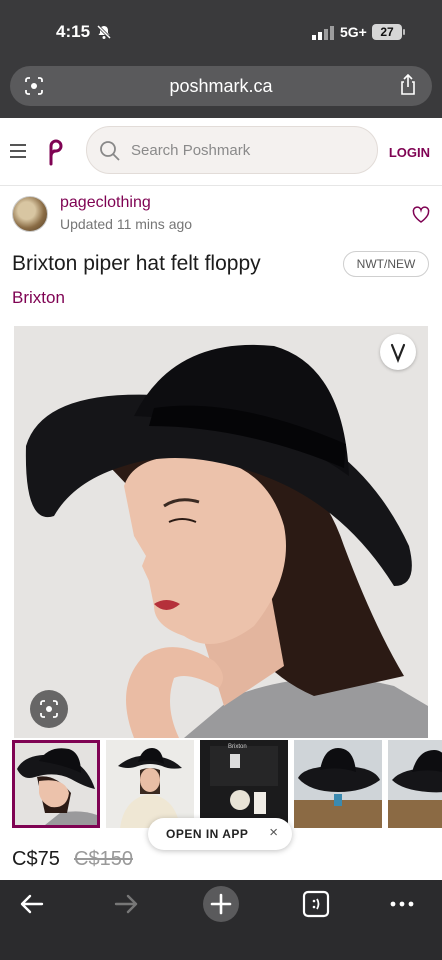 Image resolution: width=442 pixels, height=960 pixels. I want to click on menu-icon, so click(18, 151).